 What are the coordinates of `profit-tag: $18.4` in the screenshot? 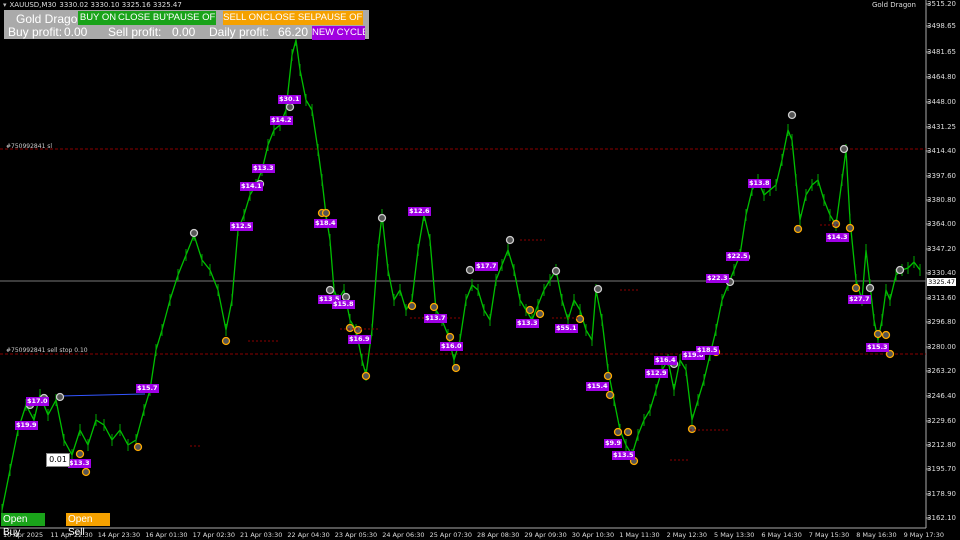 It's located at (325, 223).